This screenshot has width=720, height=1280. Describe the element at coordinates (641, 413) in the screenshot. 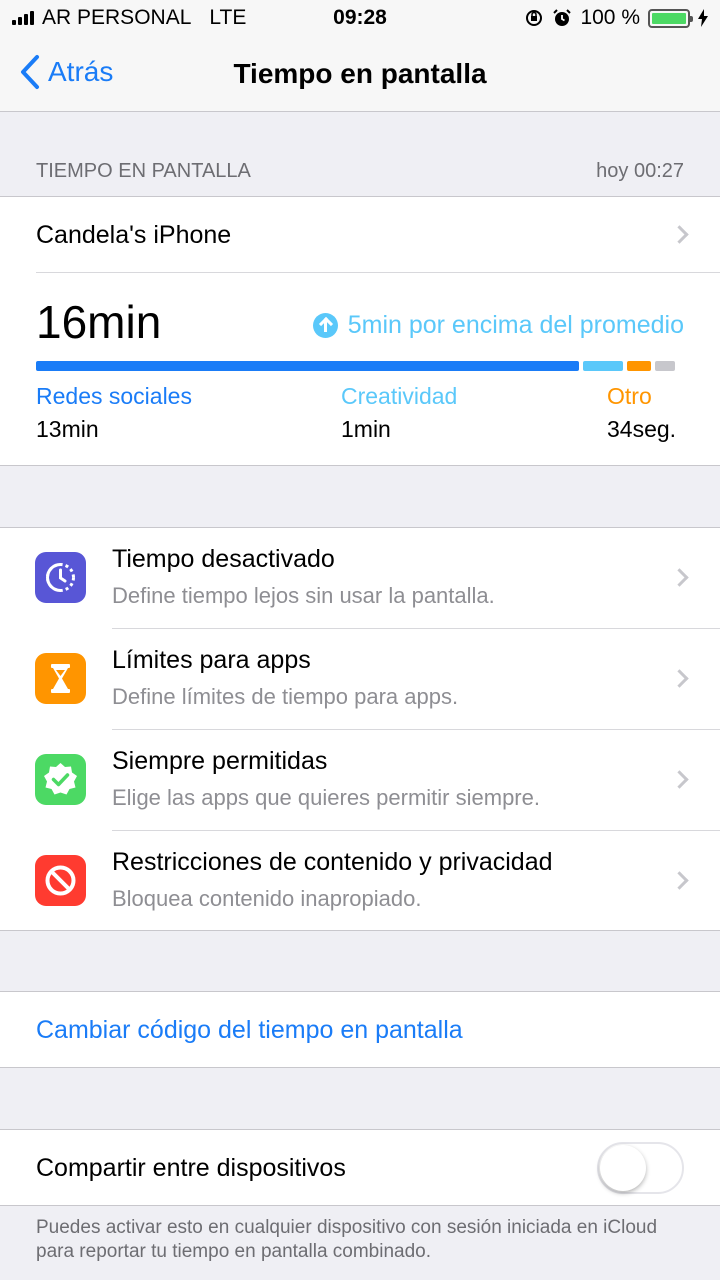

I see `category-other: Otro 34seg.` at that location.